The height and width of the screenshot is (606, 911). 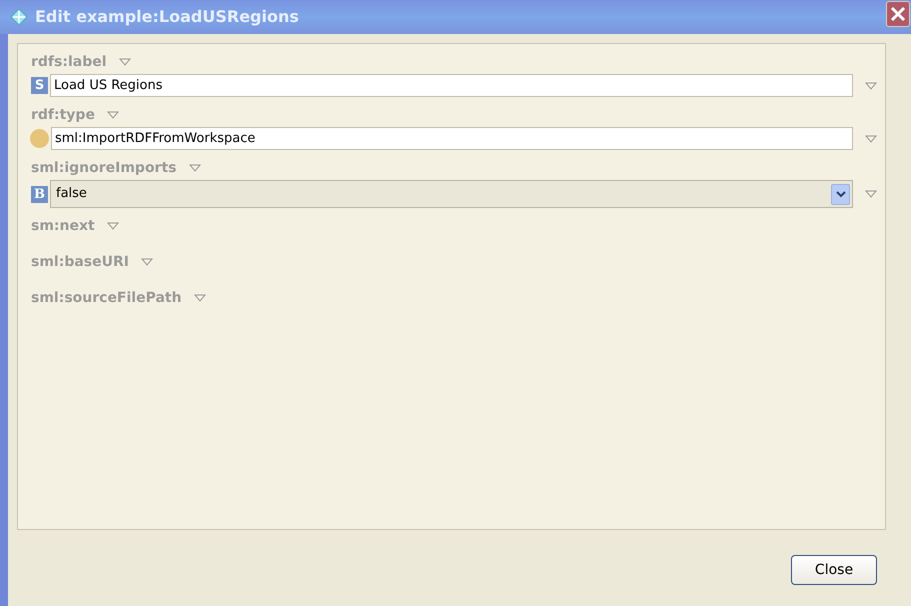 What do you see at coordinates (80, 262) in the screenshot?
I see `property-label: sml:baseURI` at bounding box center [80, 262].